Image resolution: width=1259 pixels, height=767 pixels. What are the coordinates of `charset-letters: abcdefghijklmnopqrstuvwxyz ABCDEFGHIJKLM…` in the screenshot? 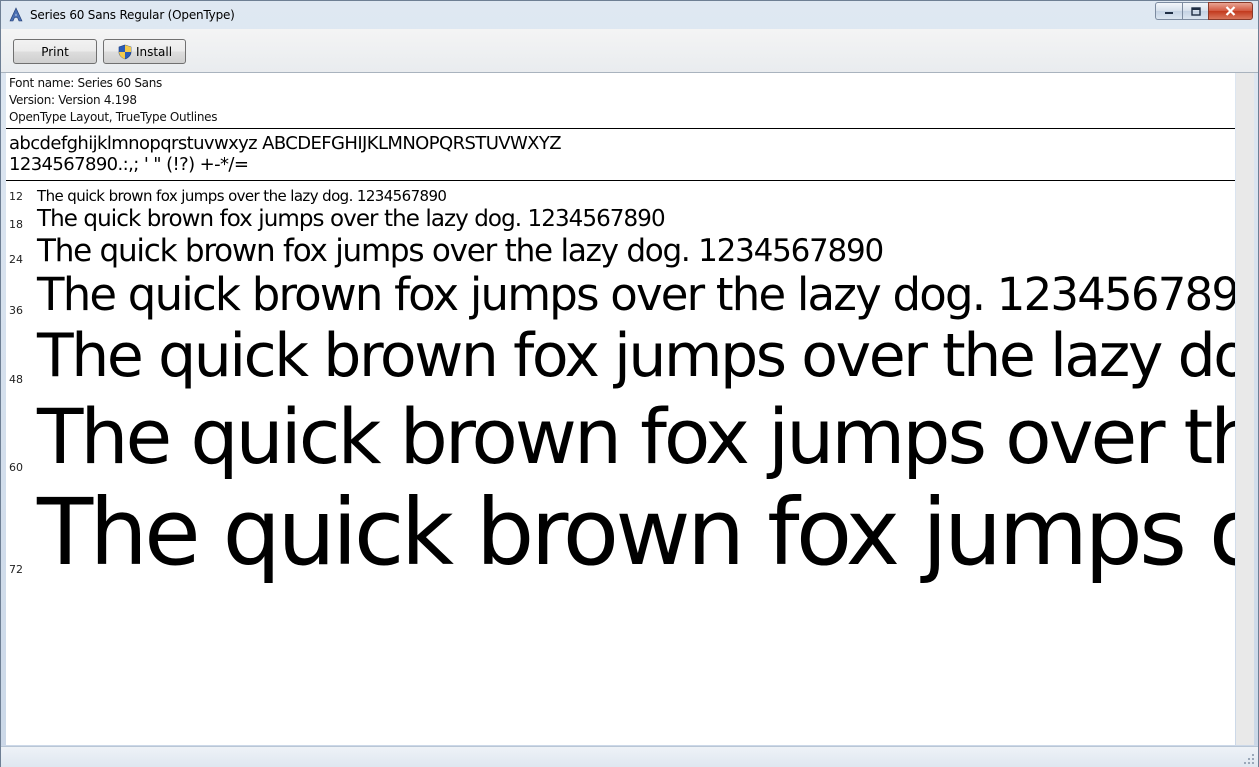 It's located at (285, 143).